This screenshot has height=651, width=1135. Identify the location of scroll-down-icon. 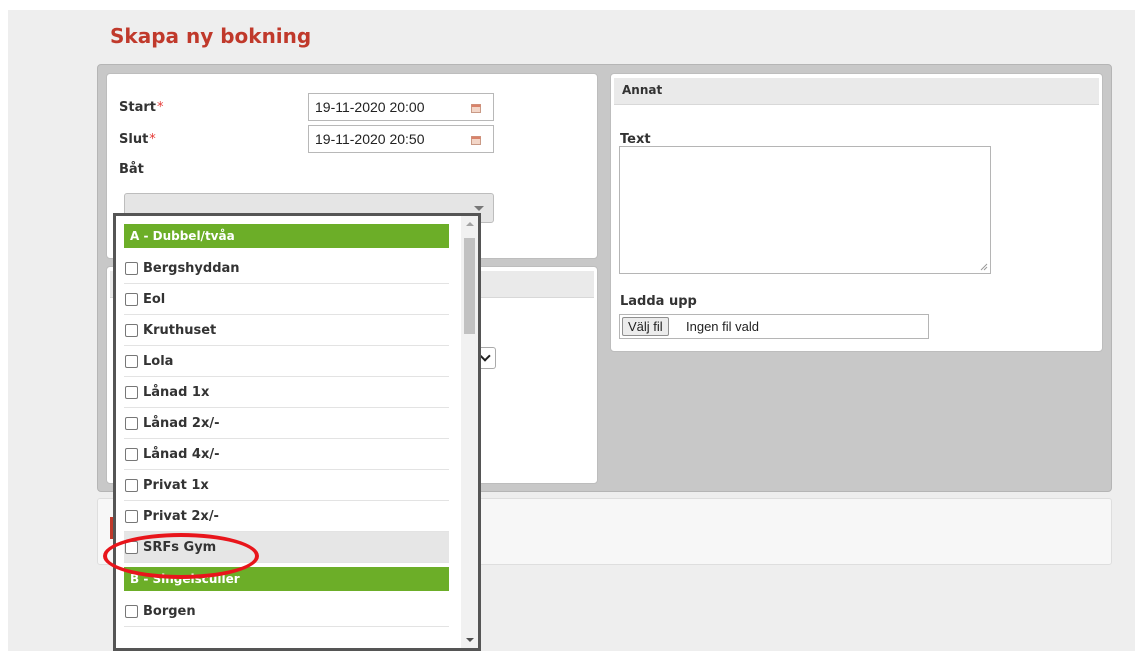
(470, 640).